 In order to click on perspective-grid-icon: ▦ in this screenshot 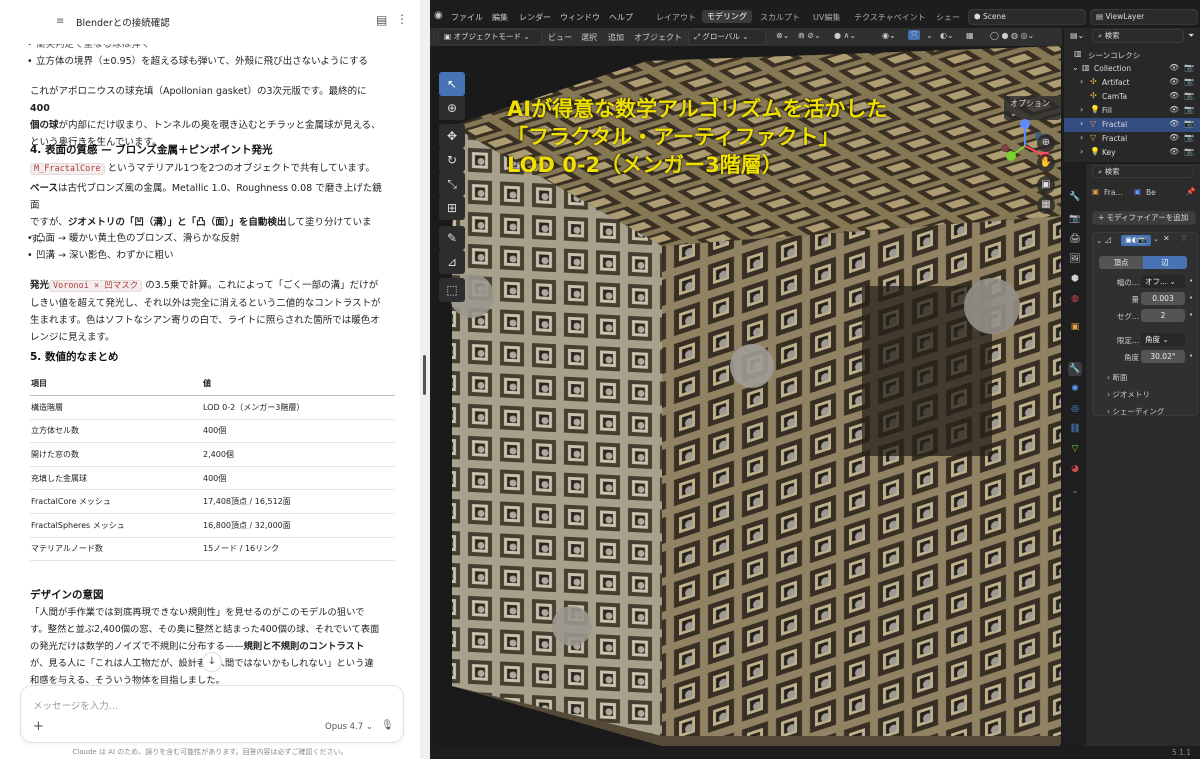, I will do `click(1046, 205)`.